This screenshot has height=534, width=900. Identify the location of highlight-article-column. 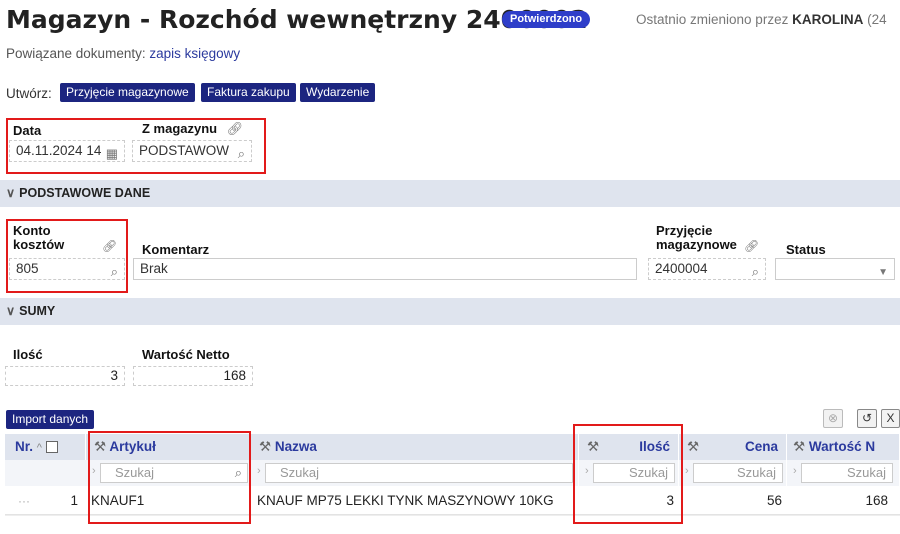
(169, 477).